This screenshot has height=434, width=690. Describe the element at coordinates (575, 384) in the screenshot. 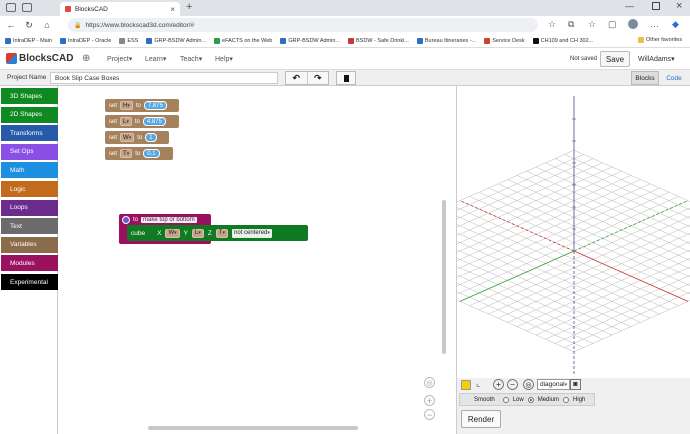

I see `camera-icon: ◙` at that location.